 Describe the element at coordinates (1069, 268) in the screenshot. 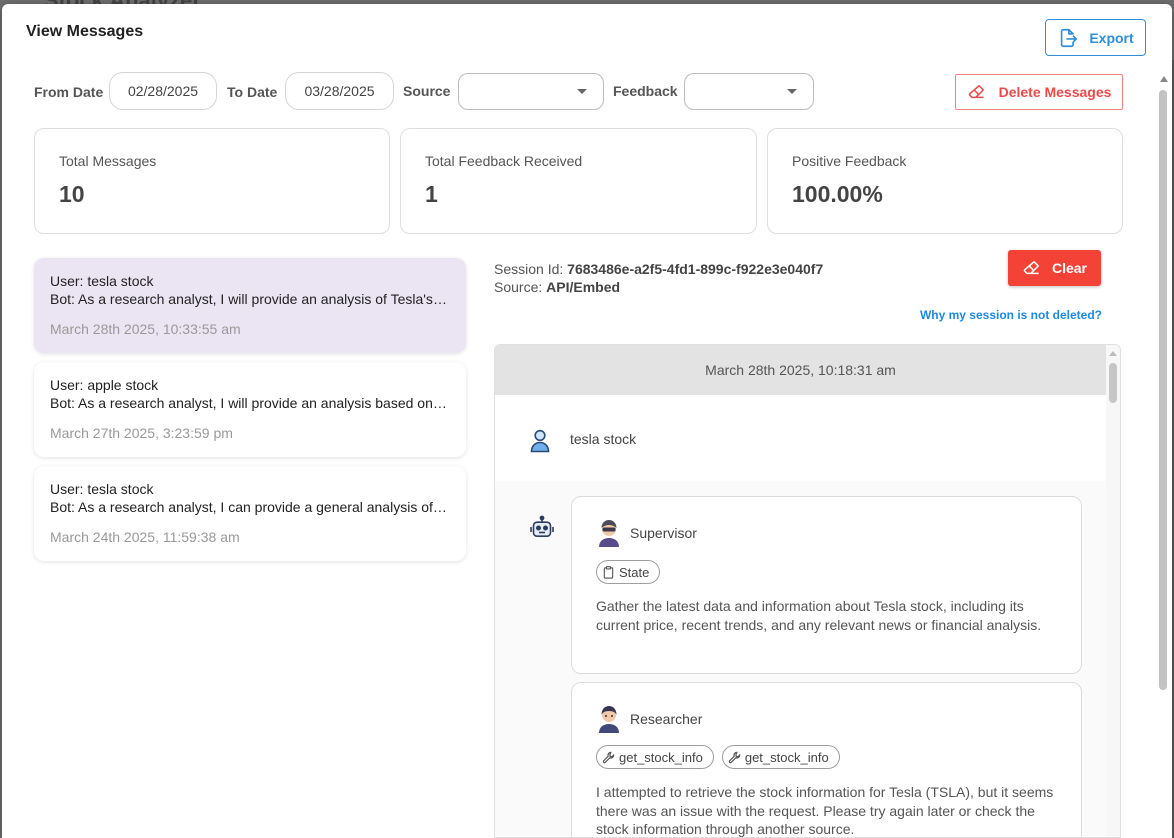

I see `clear-label: Clear` at that location.